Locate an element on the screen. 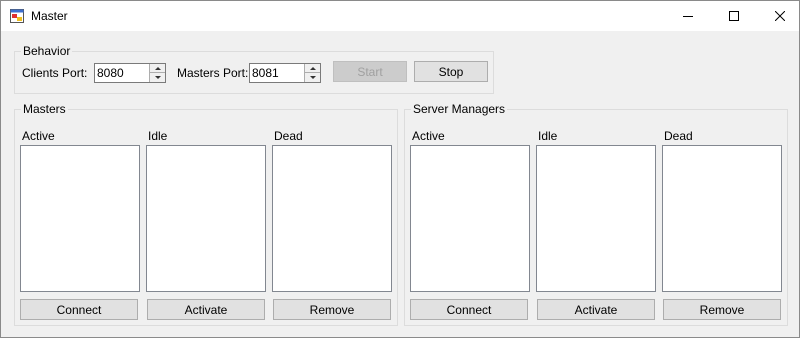 The height and width of the screenshot is (340, 802). masters-idle-label: Idle is located at coordinates (158, 136).